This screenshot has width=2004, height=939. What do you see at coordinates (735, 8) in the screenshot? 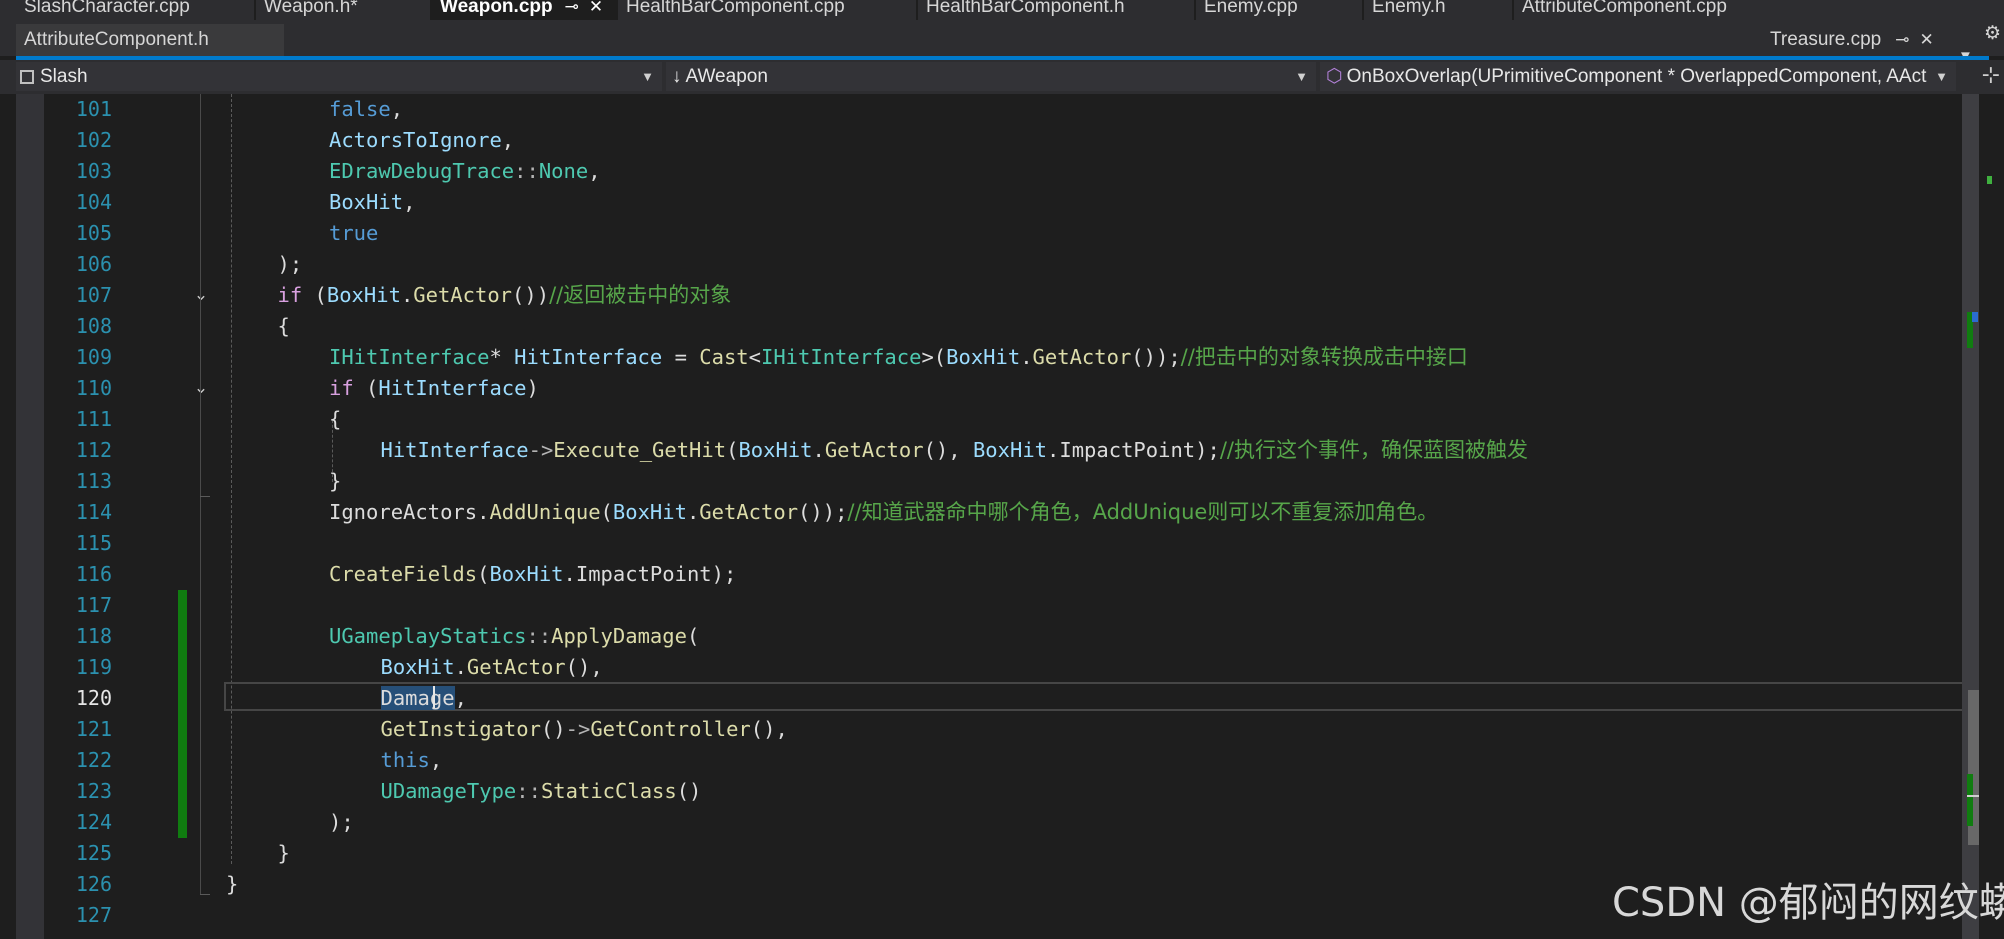
I see `tab-label: HealthBarComponent.cpp` at bounding box center [735, 8].